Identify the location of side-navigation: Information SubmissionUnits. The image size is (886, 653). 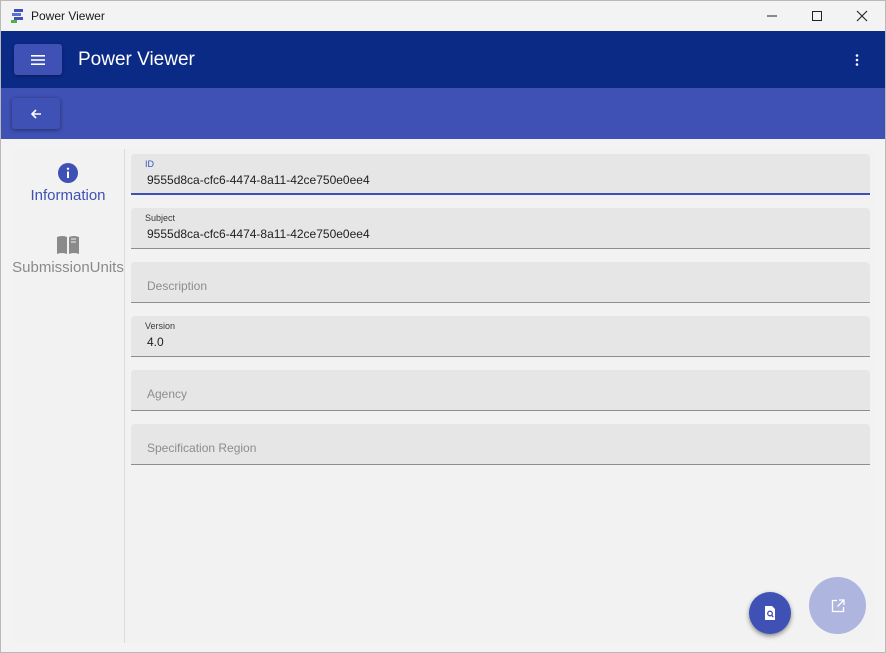
(68, 396).